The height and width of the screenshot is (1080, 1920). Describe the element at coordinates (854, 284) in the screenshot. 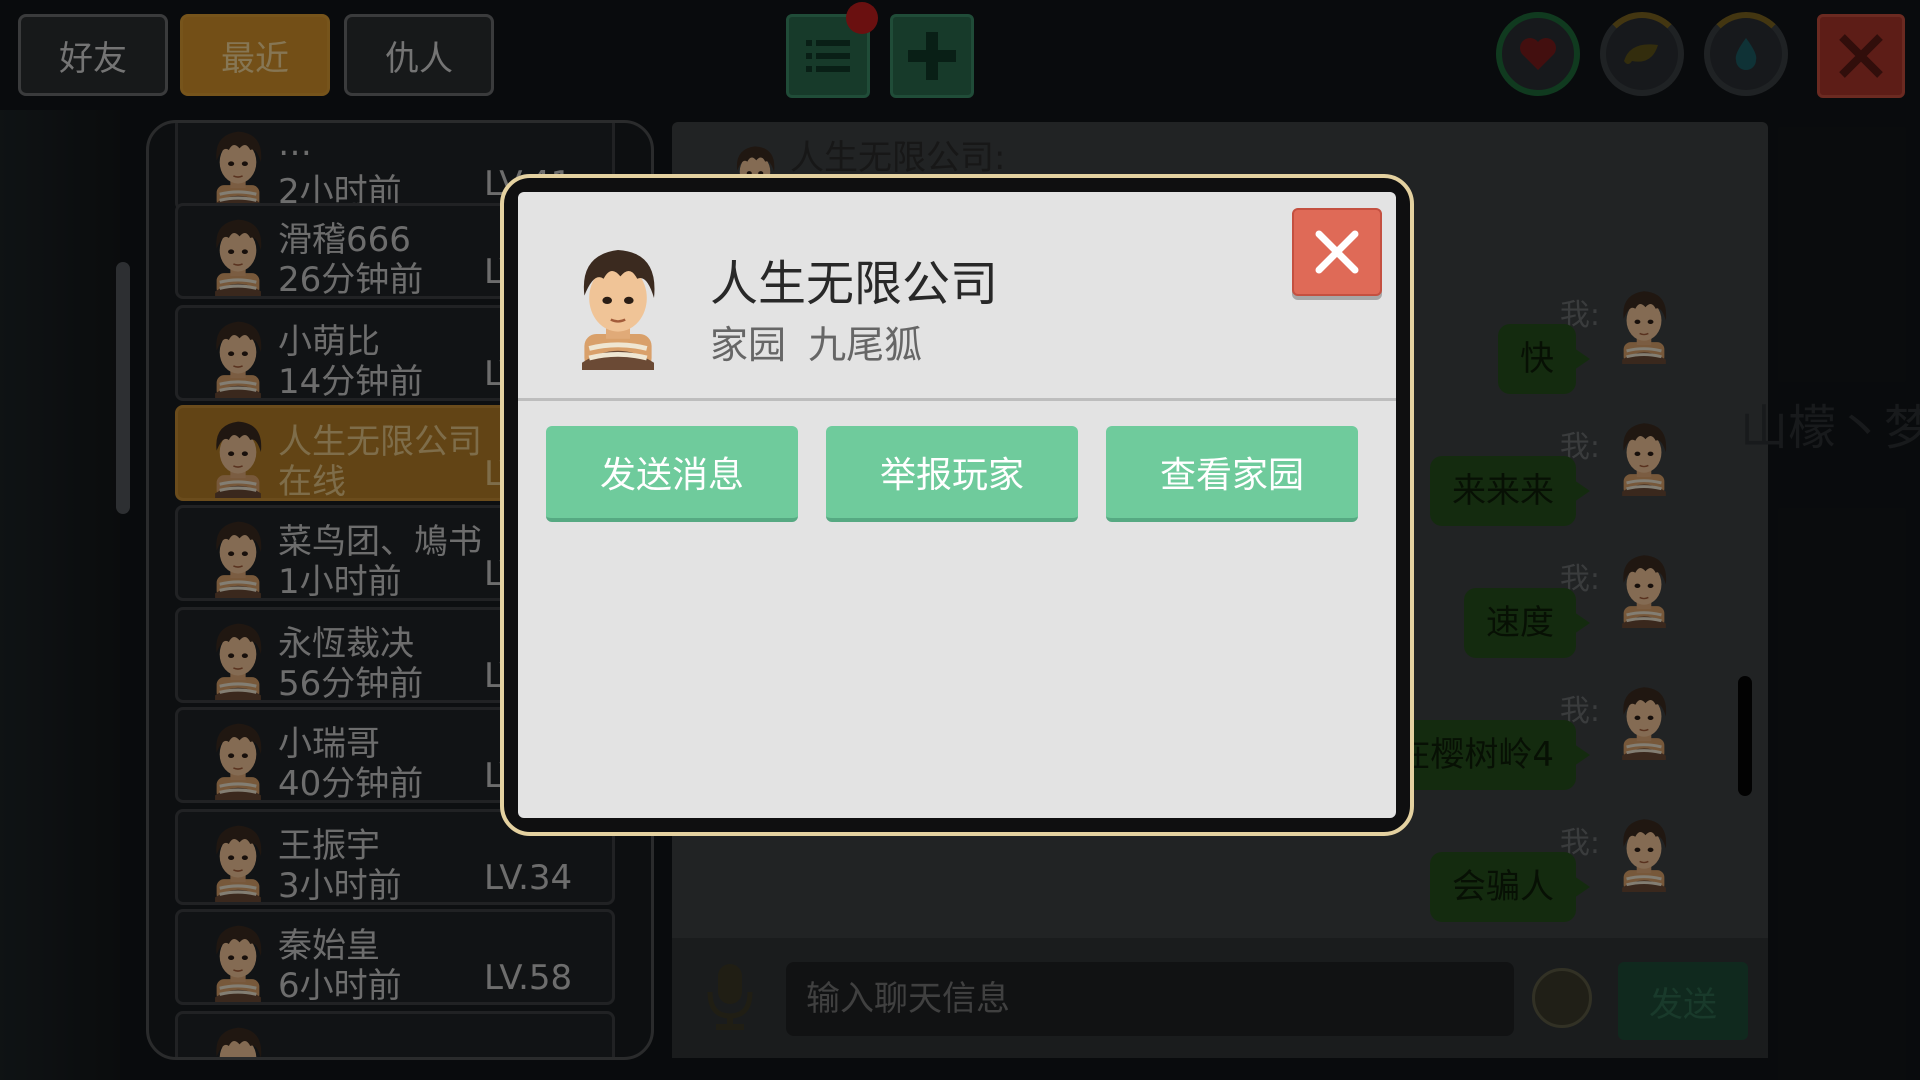

I see `player-name: 人生无限公司` at that location.